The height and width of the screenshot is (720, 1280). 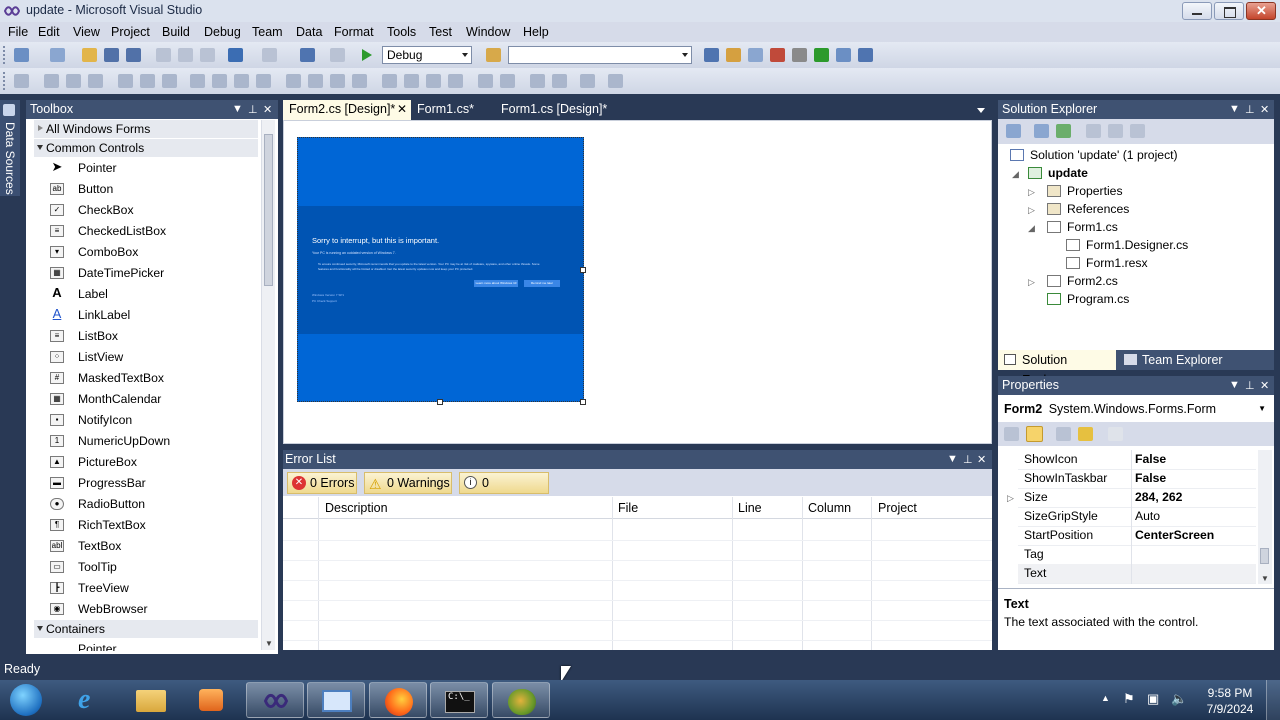 I want to click on menu-edit: Edit, so click(x=49, y=32).